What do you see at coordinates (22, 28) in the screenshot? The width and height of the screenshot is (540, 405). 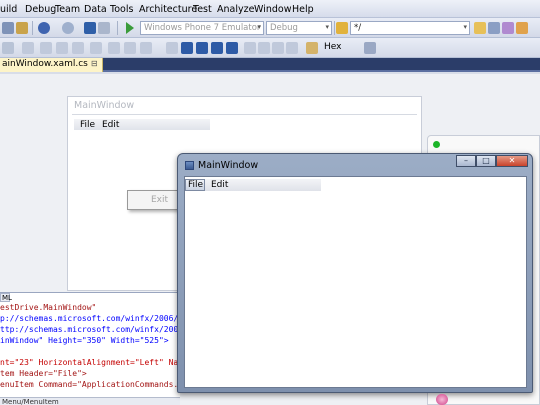 I see `open-icon` at bounding box center [22, 28].